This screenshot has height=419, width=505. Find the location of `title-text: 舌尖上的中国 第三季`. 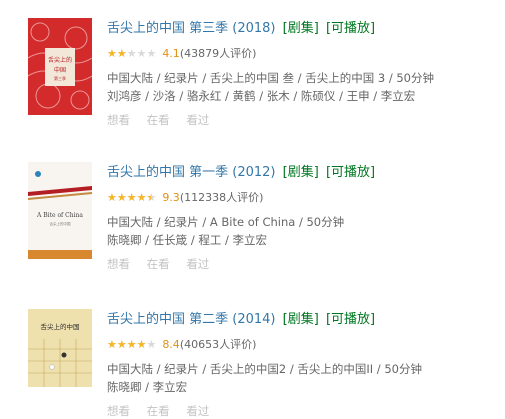

title-text: 舌尖上的中国 第三季 is located at coordinates (167, 28).